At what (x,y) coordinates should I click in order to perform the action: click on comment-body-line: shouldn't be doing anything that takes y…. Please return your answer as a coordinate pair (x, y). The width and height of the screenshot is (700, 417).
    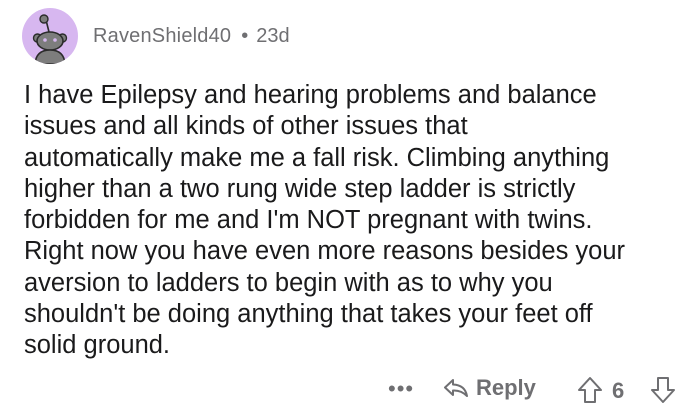
    Looking at the image, I should click on (308, 314).